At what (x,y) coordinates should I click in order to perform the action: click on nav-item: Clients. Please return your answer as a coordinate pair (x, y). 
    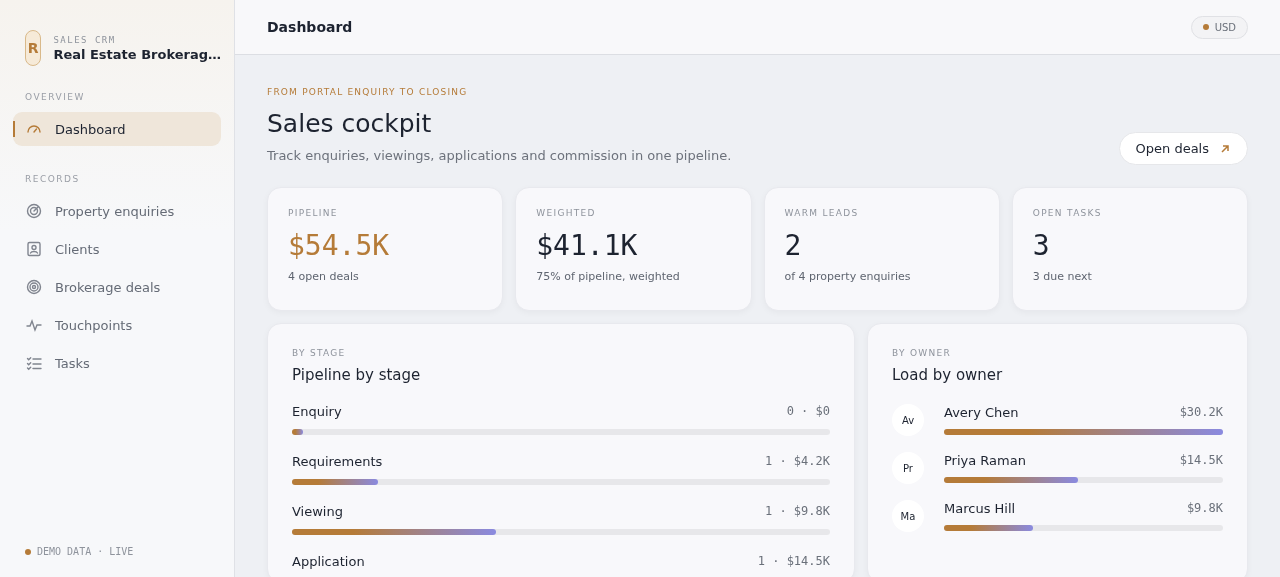
    Looking at the image, I should click on (117, 249).